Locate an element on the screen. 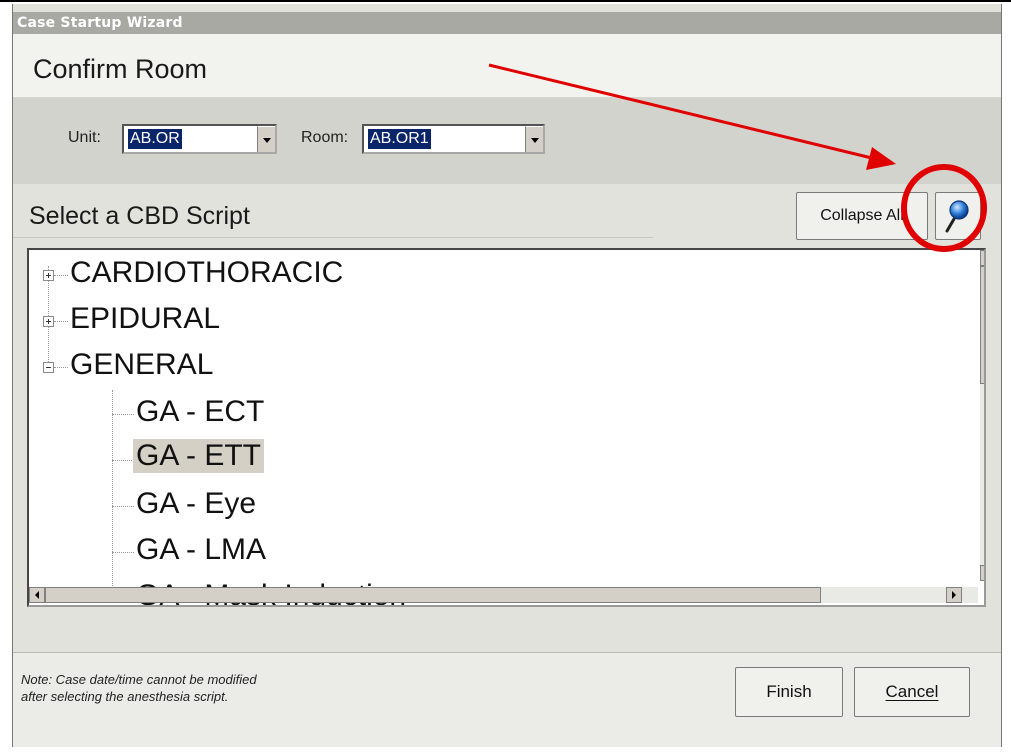 This screenshot has width=1011, height=752. annotation-arrowhead is located at coordinates (881, 158).